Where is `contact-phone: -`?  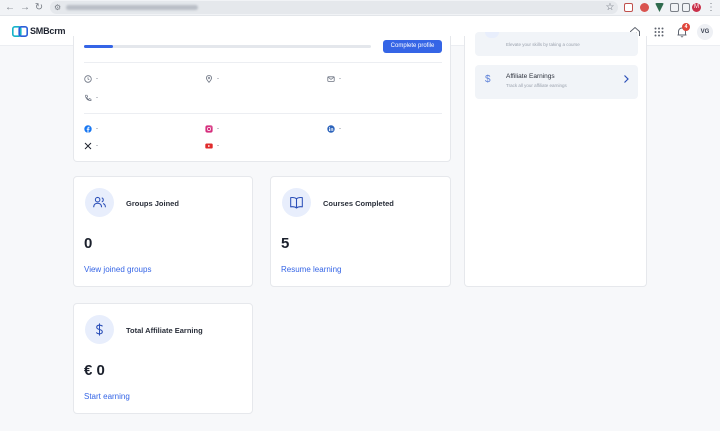
contact-phone: - is located at coordinates (91, 98).